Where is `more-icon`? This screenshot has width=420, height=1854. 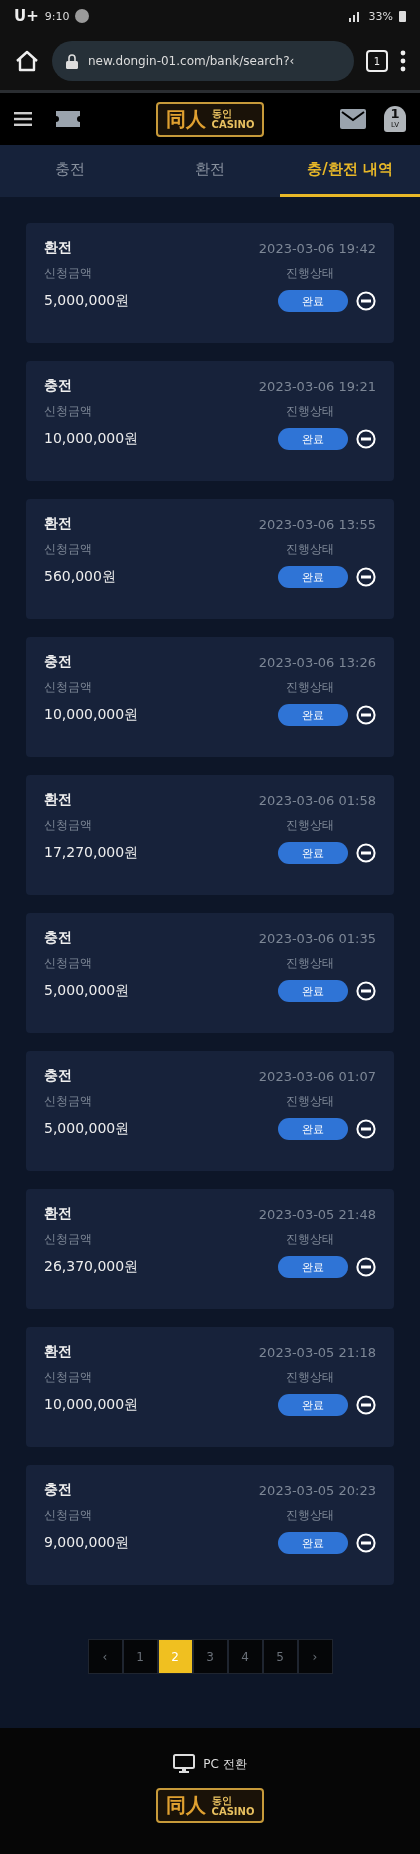 more-icon is located at coordinates (403, 61).